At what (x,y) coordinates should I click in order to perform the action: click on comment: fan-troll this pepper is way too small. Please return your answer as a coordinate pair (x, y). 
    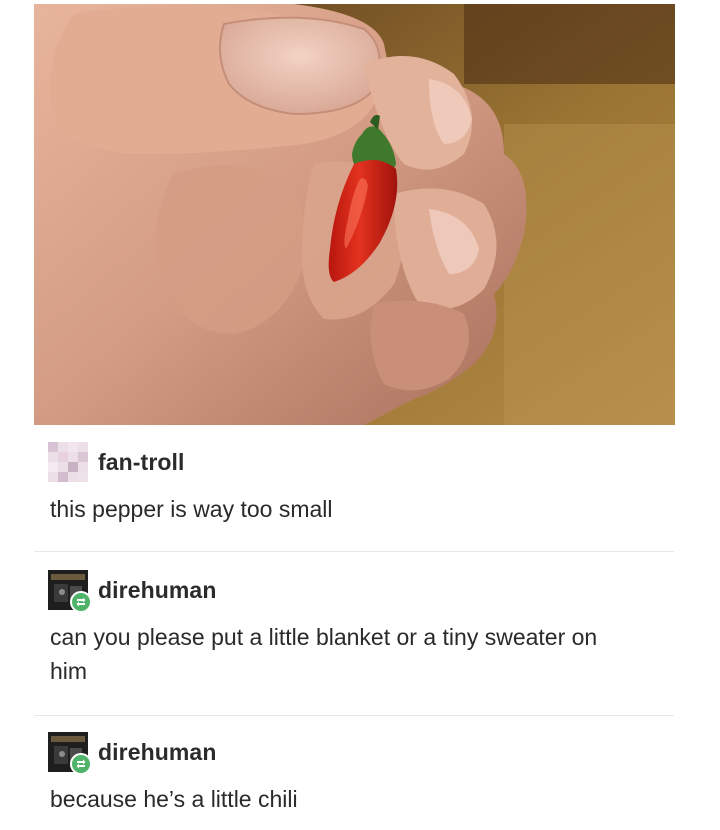
    Looking at the image, I should click on (363, 484).